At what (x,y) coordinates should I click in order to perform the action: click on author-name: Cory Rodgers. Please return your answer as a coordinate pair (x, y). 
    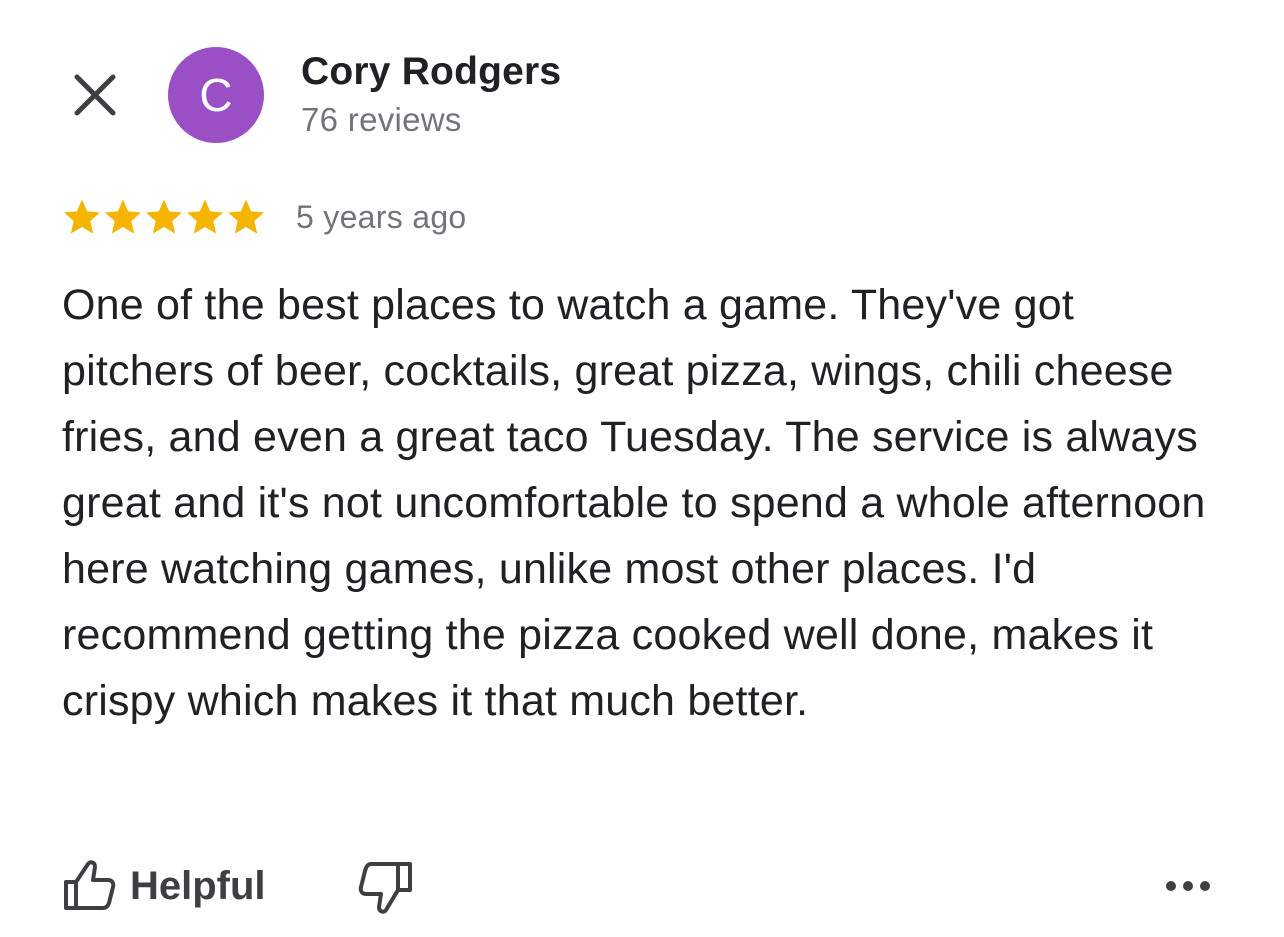
    Looking at the image, I should click on (431, 72).